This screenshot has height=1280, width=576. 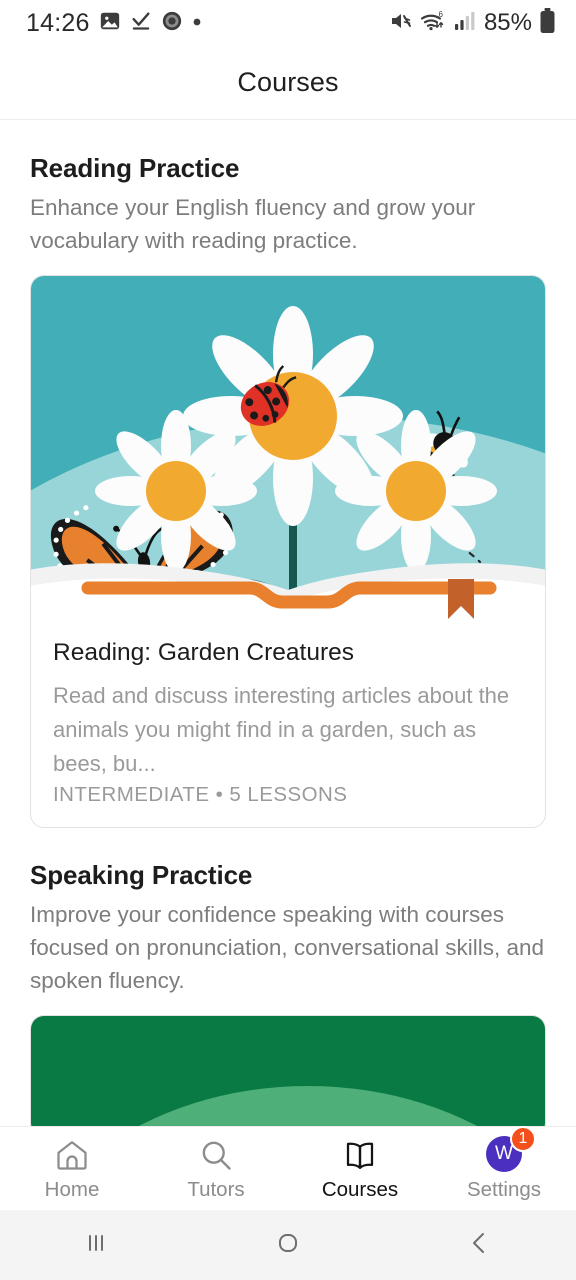 What do you see at coordinates (523, 1139) in the screenshot?
I see `status-badge: 1` at bounding box center [523, 1139].